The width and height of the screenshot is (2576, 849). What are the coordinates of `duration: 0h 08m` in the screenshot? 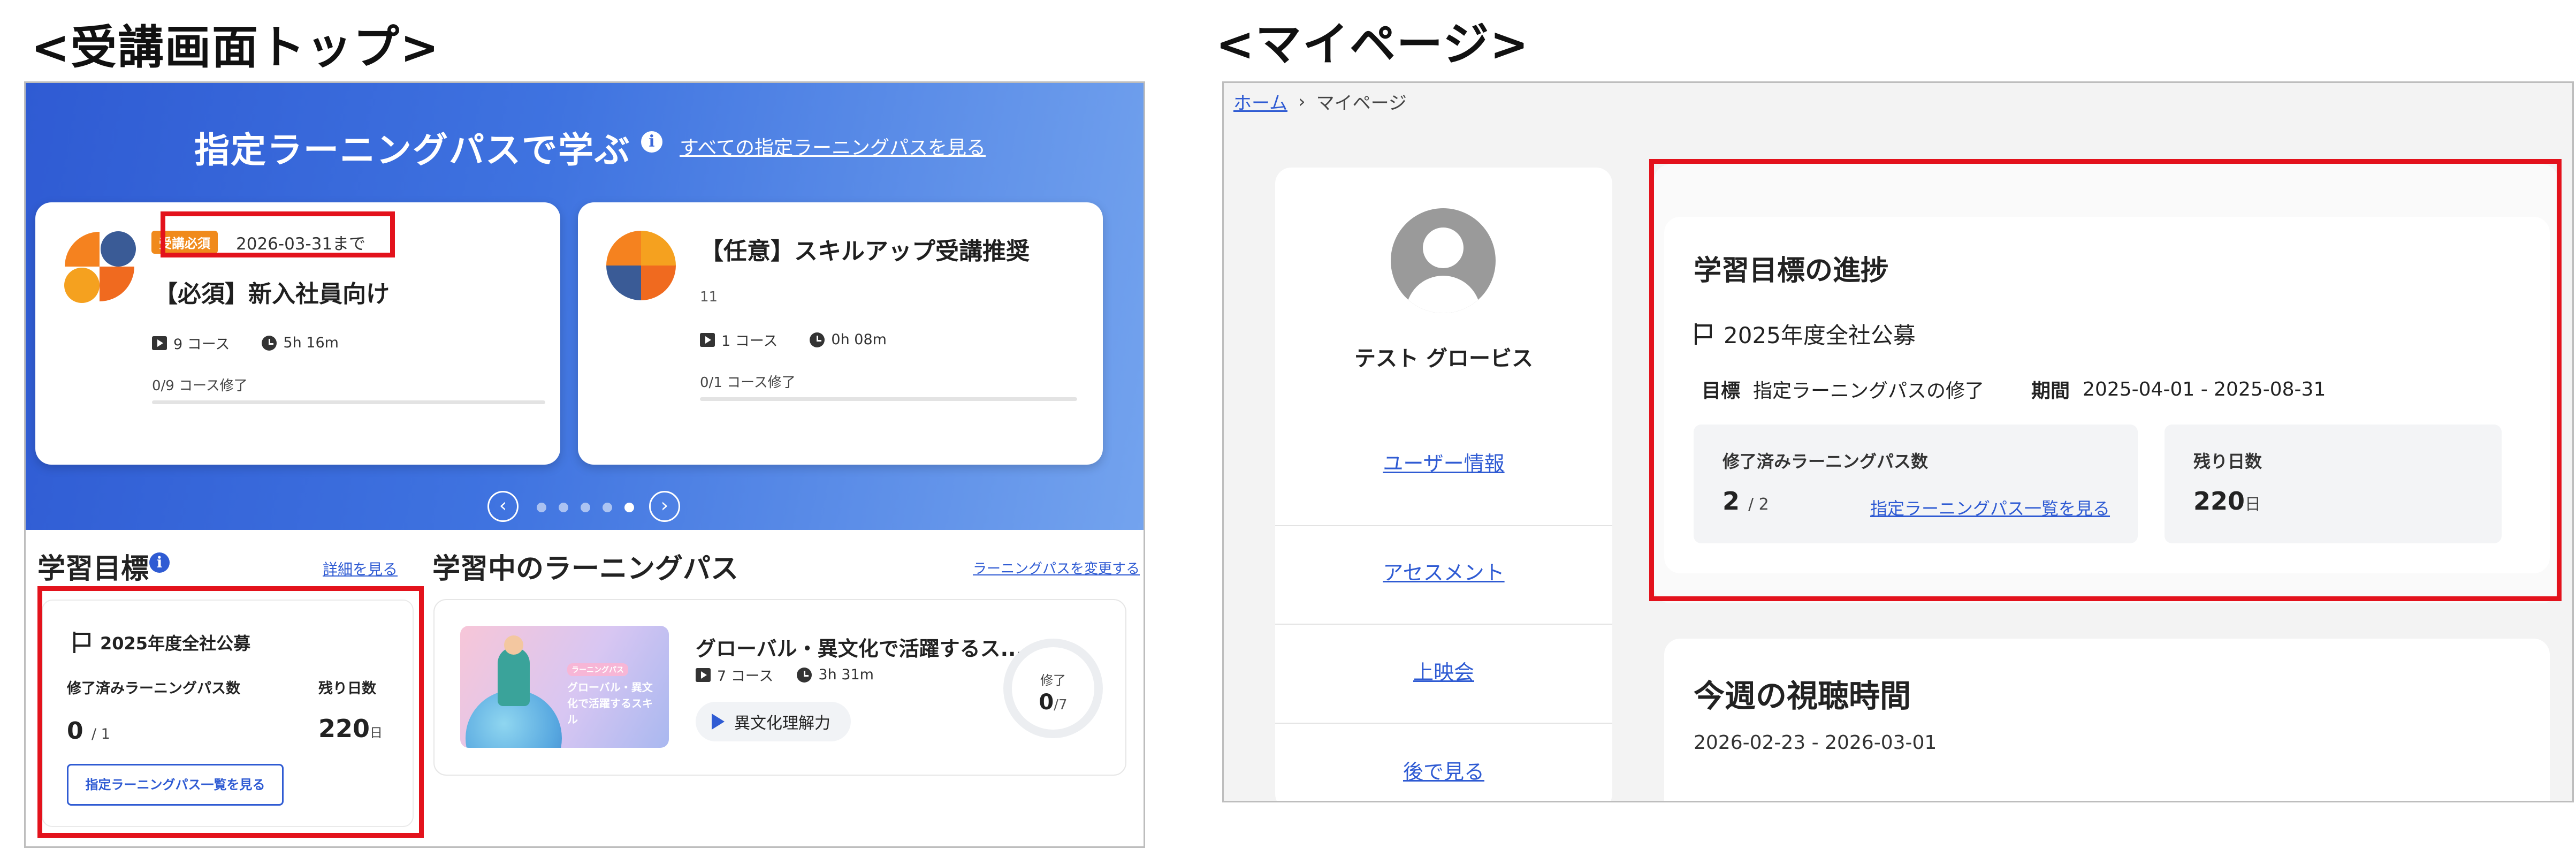 It's located at (859, 339).